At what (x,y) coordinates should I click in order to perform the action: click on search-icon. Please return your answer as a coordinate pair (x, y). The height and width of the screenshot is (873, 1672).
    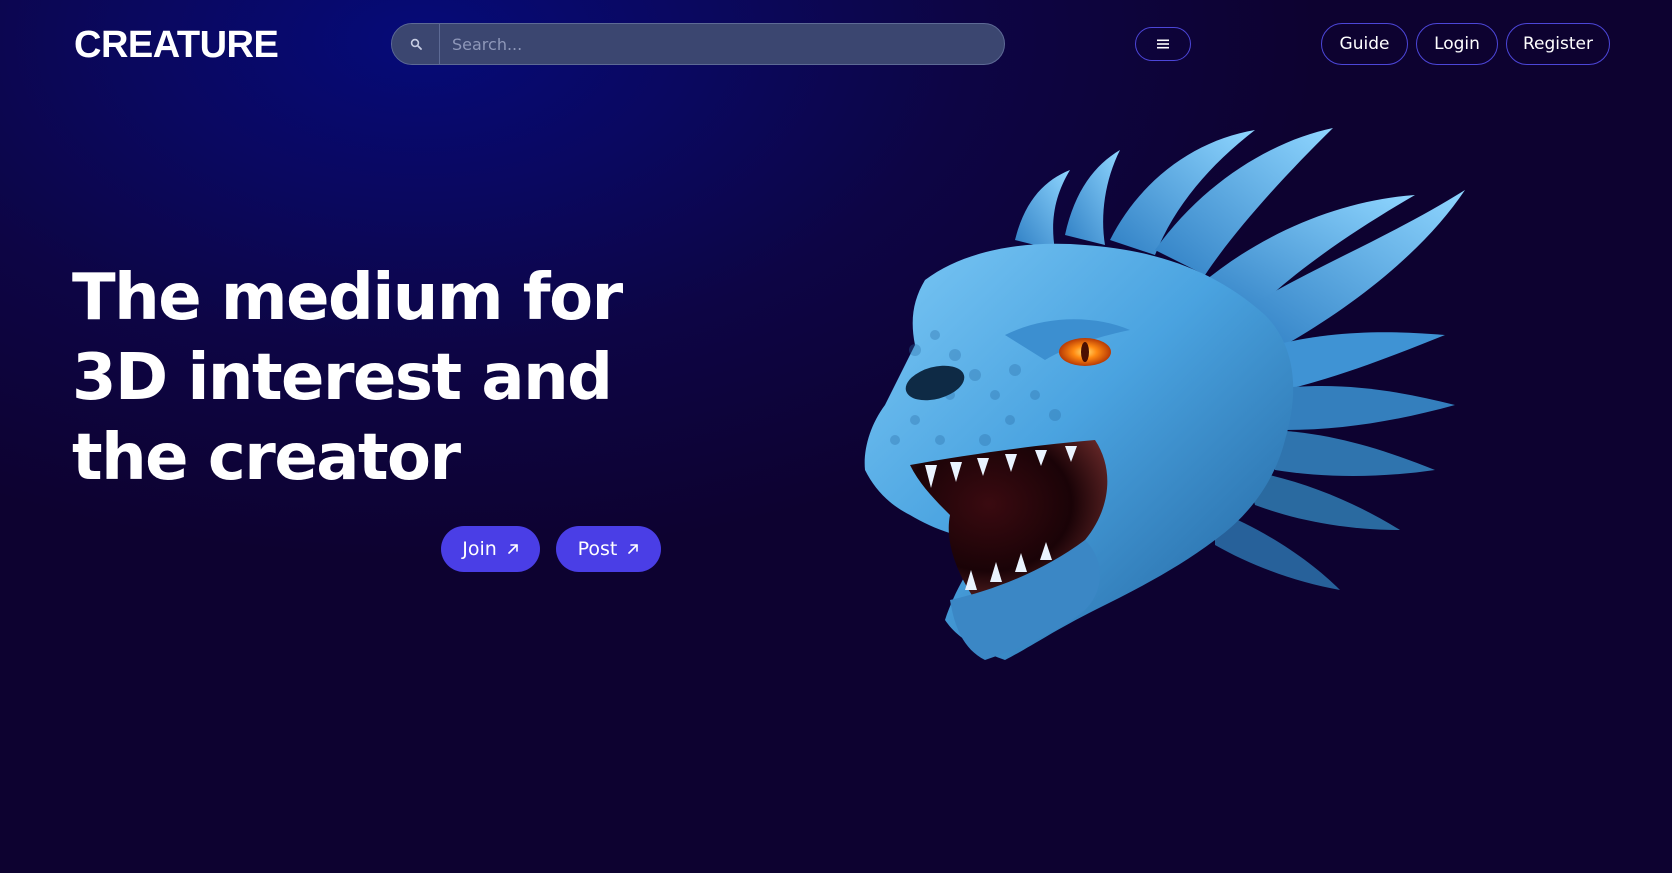
    Looking at the image, I should click on (416, 44).